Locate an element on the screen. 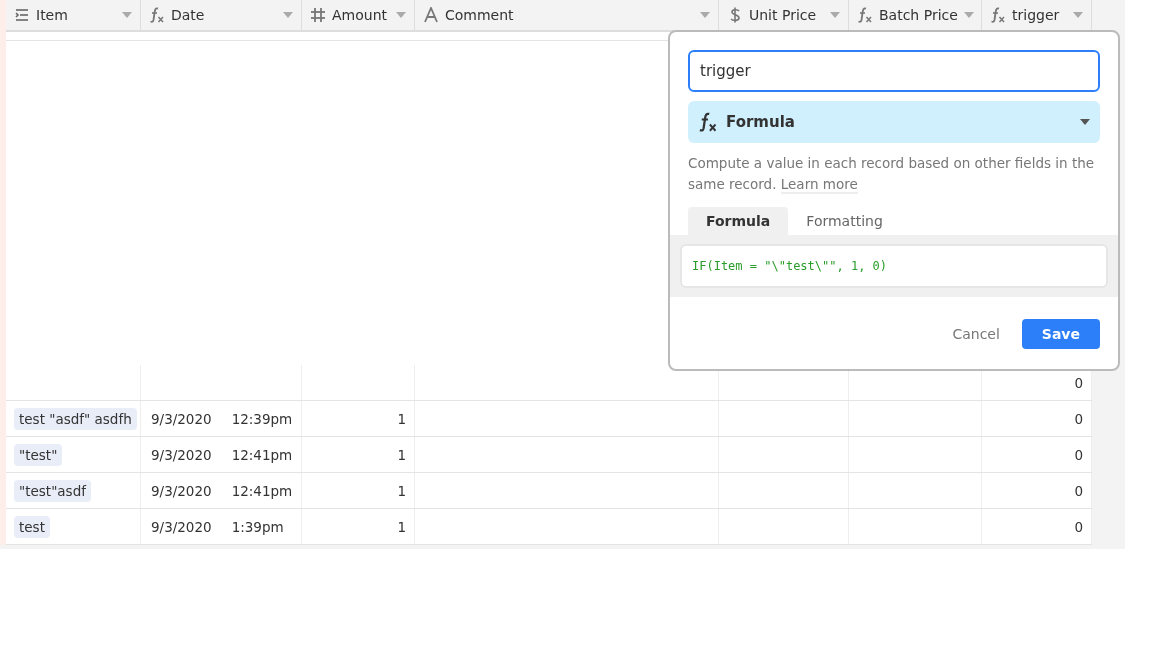 Image resolution: width=1152 pixels, height=648 pixels. record-chip: test "asdf" asdfh is located at coordinates (75, 418).